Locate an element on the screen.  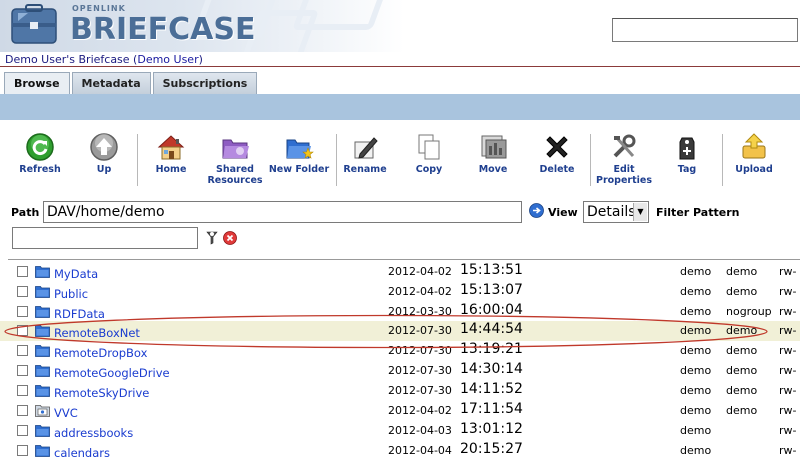
file-date: 2012-04-04 is located at coordinates (420, 450).